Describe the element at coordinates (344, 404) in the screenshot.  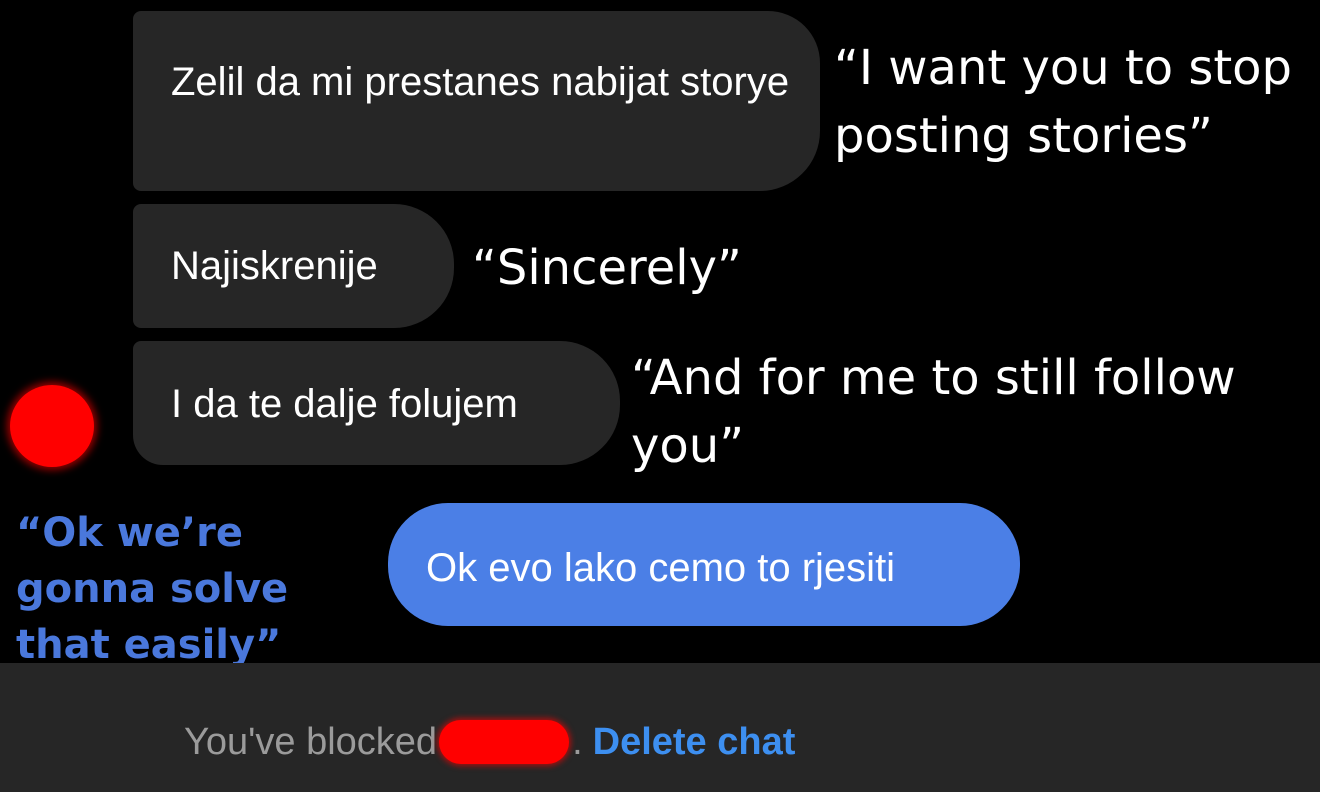
I see `message-text: I da te dalje folujem` at that location.